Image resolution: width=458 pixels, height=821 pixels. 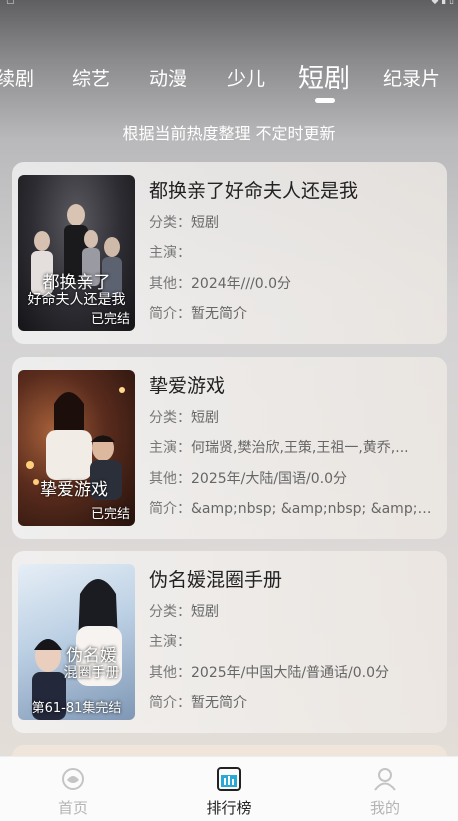 What do you see at coordinates (411, 77) in the screenshot?
I see `tab-documentary: 纪录片` at bounding box center [411, 77].